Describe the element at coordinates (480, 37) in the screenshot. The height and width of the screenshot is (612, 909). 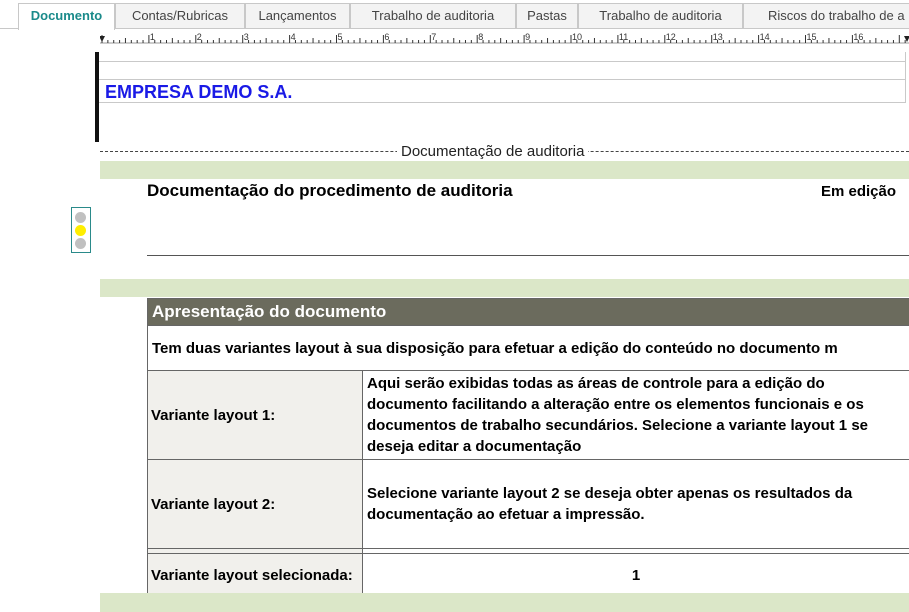
I see `ruler-number: 8` at that location.